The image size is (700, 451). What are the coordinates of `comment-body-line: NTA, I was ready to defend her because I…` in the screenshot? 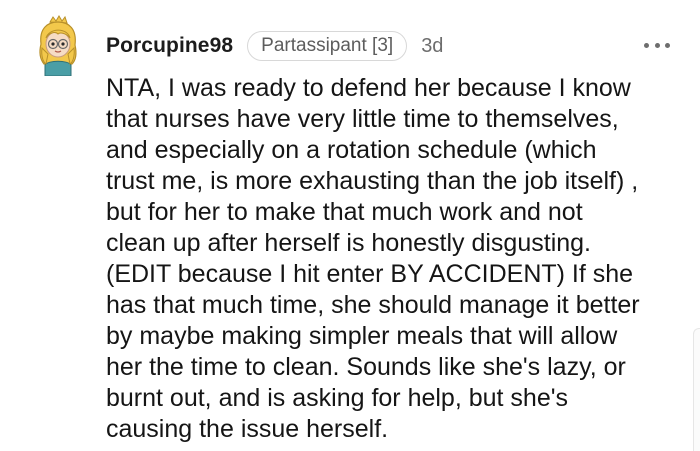 It's located at (368, 88).